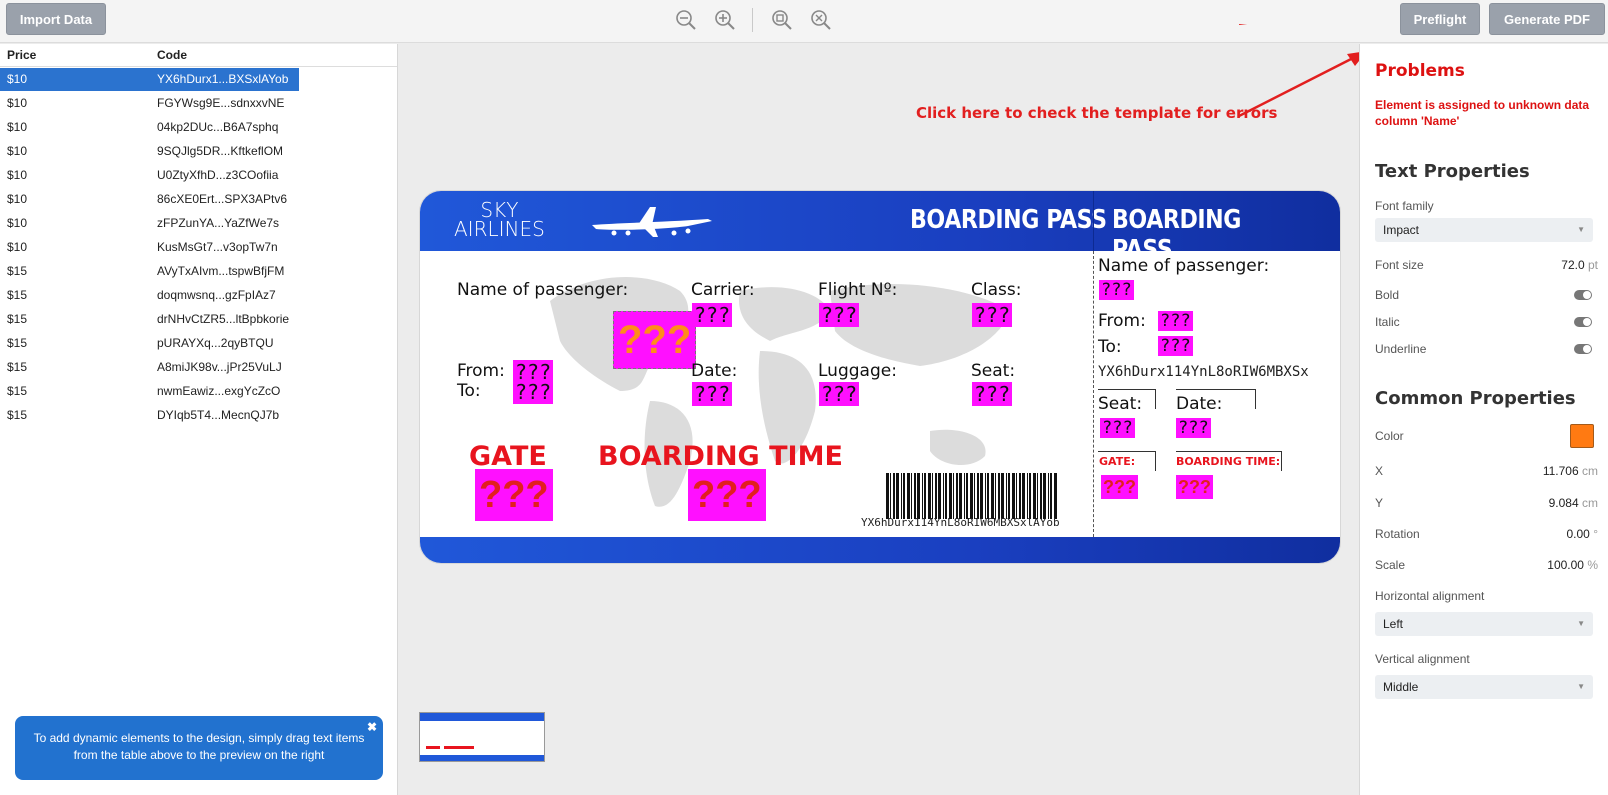 Image resolution: width=1608 pixels, height=795 pixels. I want to click on placeholder-flight: ???, so click(839, 315).